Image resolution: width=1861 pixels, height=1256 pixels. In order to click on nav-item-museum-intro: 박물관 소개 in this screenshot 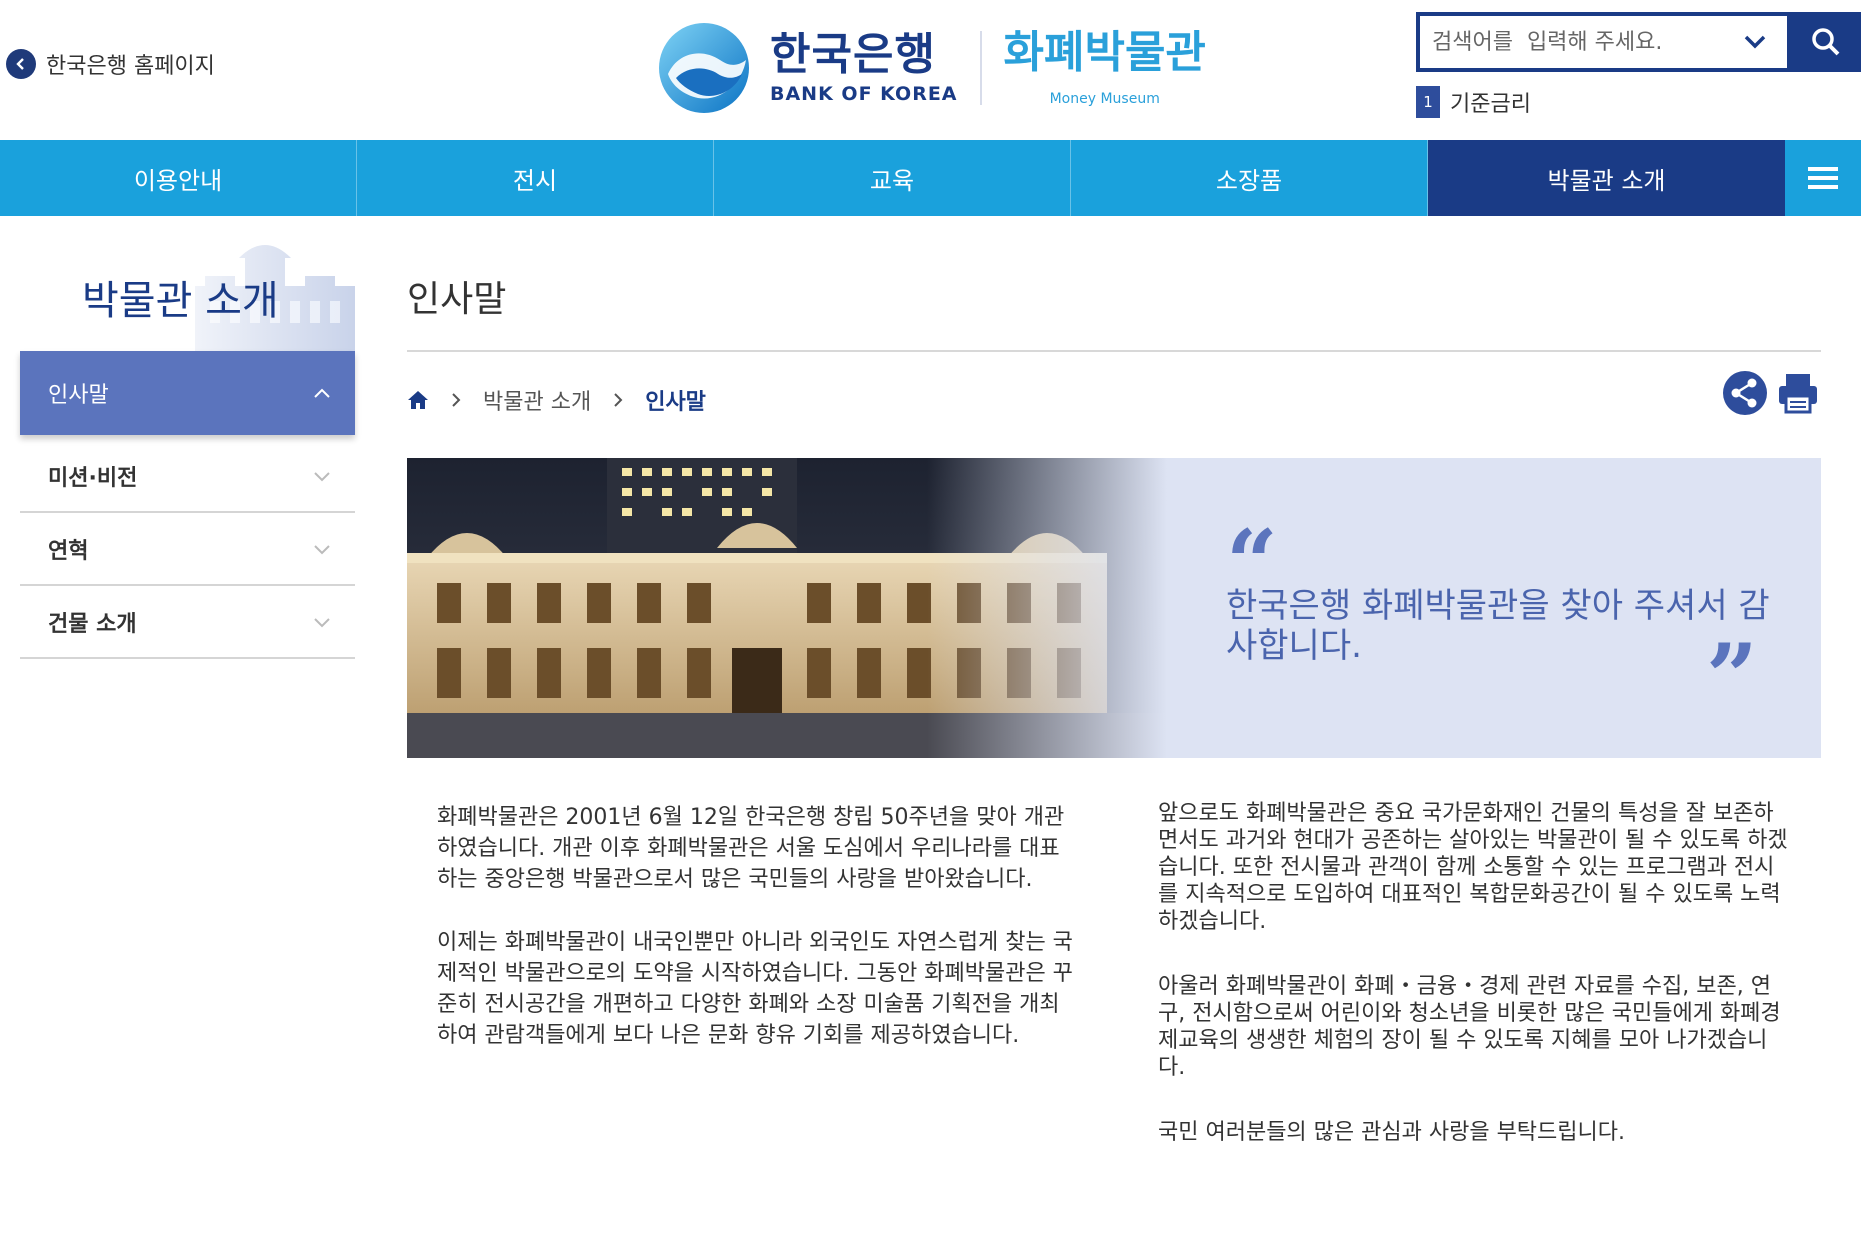, I will do `click(1606, 178)`.